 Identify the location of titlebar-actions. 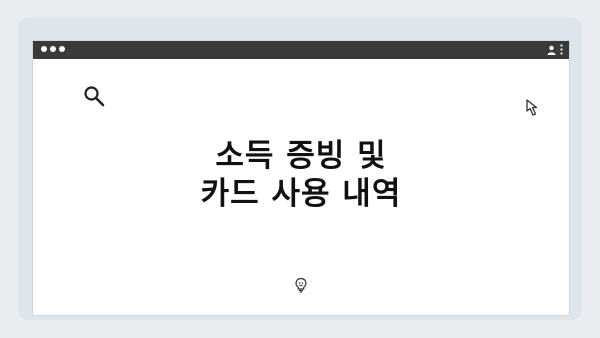
(555, 49).